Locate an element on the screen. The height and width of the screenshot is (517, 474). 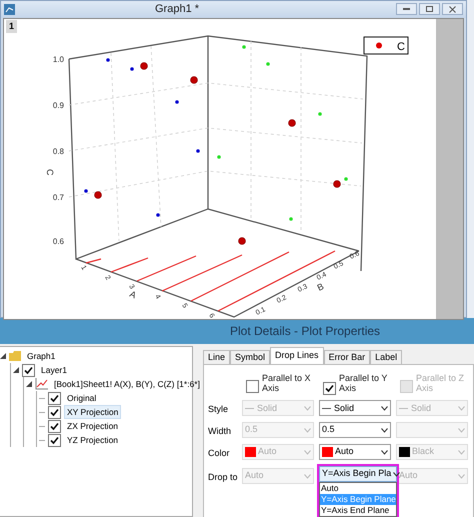
tree-item: YZ Projection is located at coordinates (93, 440).